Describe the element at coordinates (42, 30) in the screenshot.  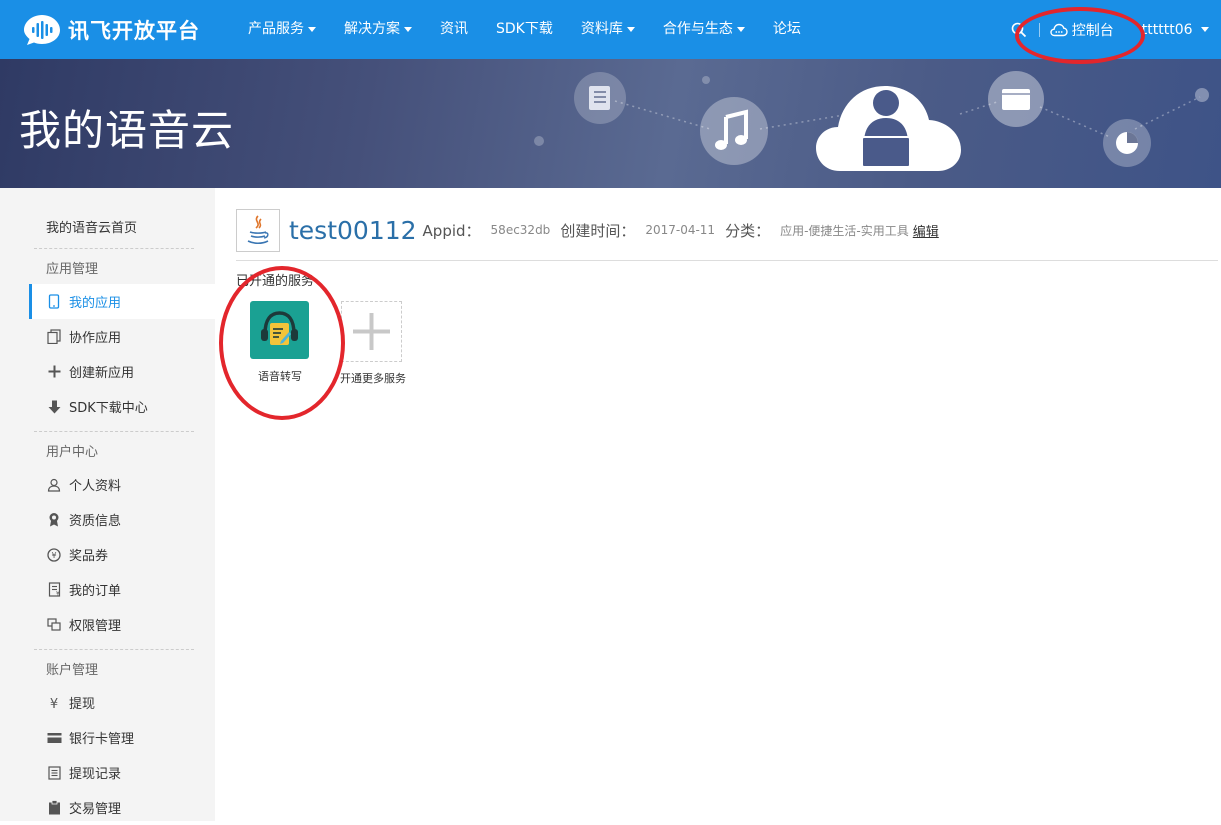
I see `logo-icon` at that location.